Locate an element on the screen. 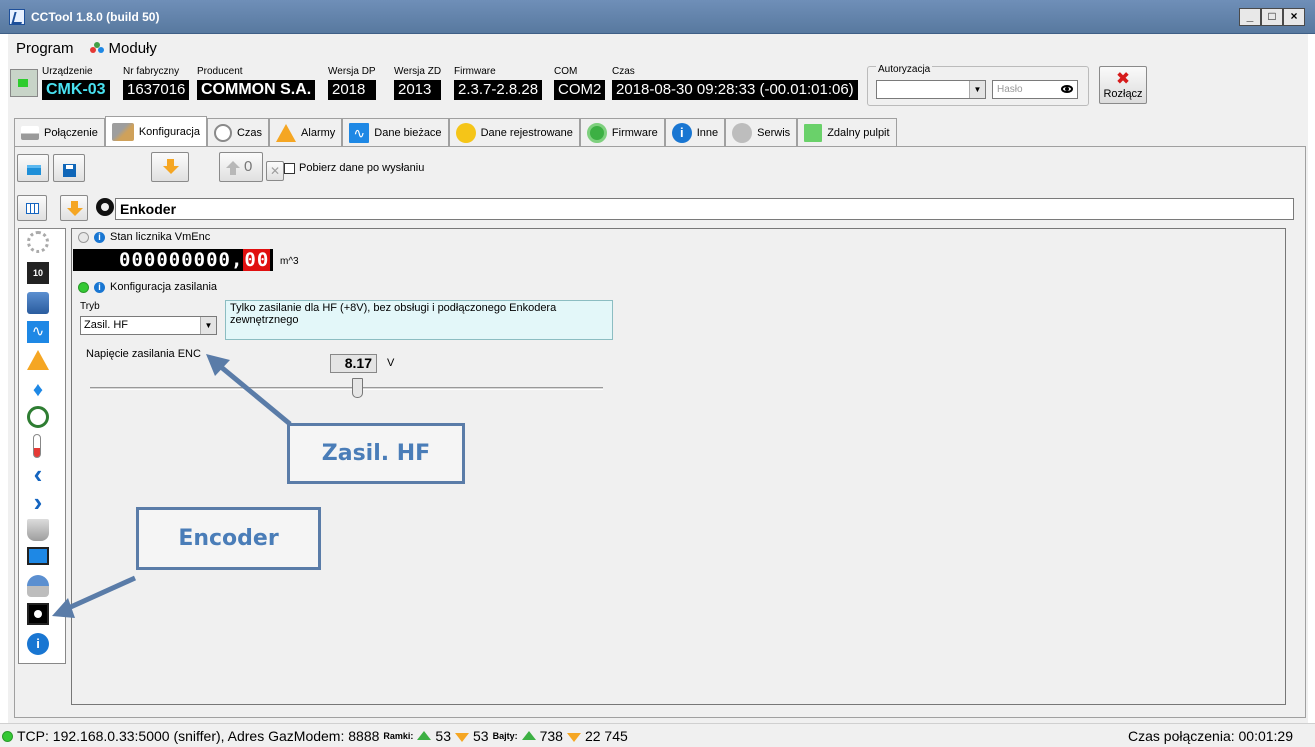  frames-down: 53 is located at coordinates (481, 736).